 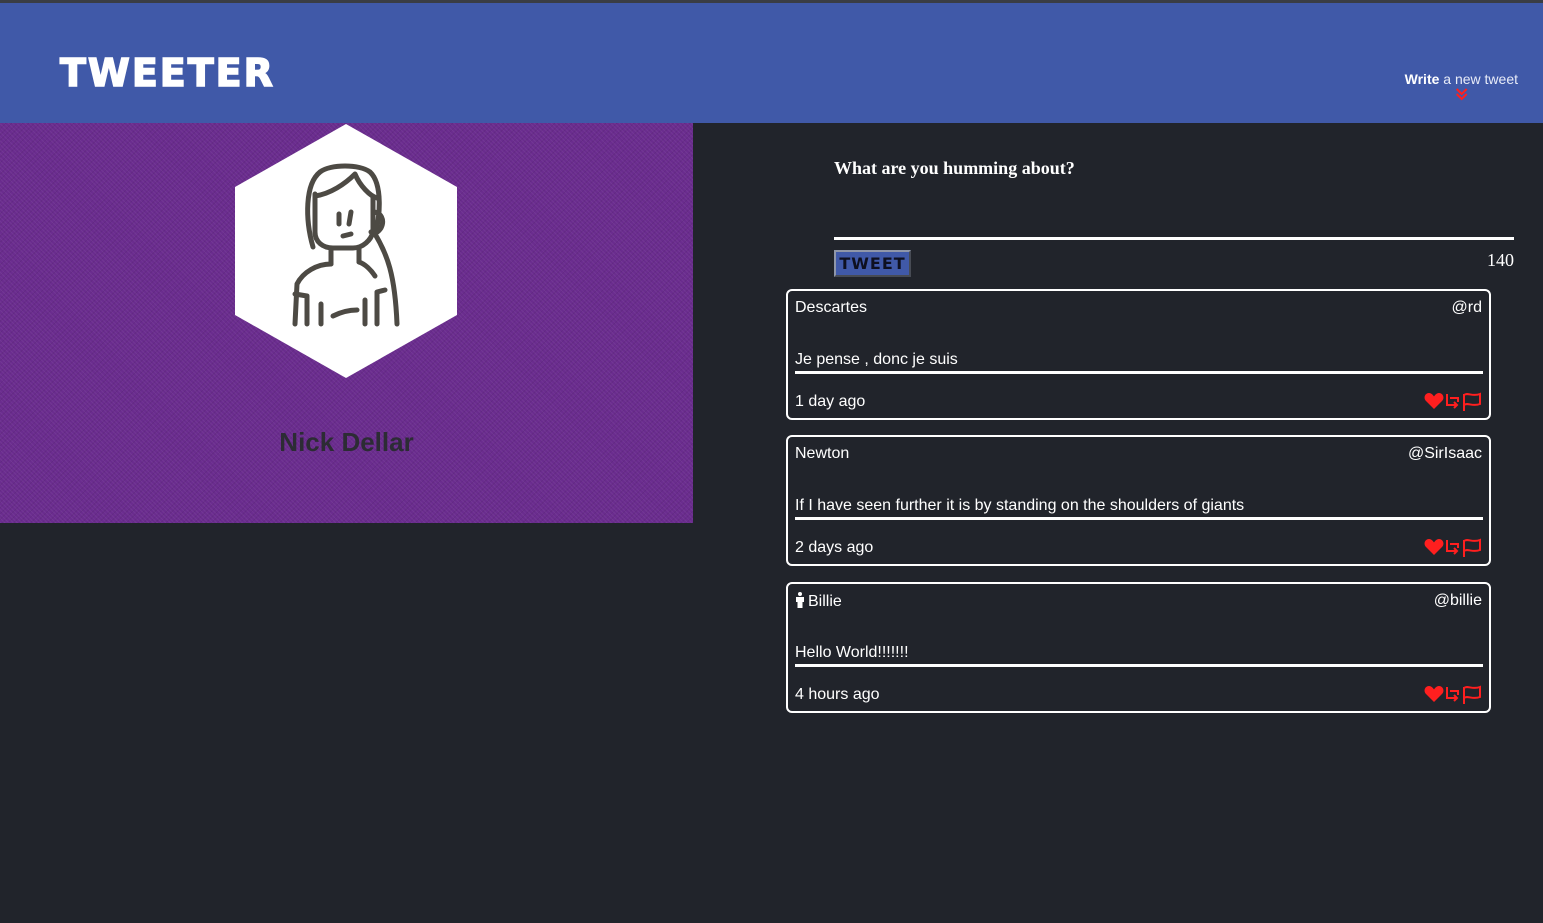 What do you see at coordinates (771, 63) in the screenshot?
I see `navbar: TWEETER Write a new tweet` at bounding box center [771, 63].